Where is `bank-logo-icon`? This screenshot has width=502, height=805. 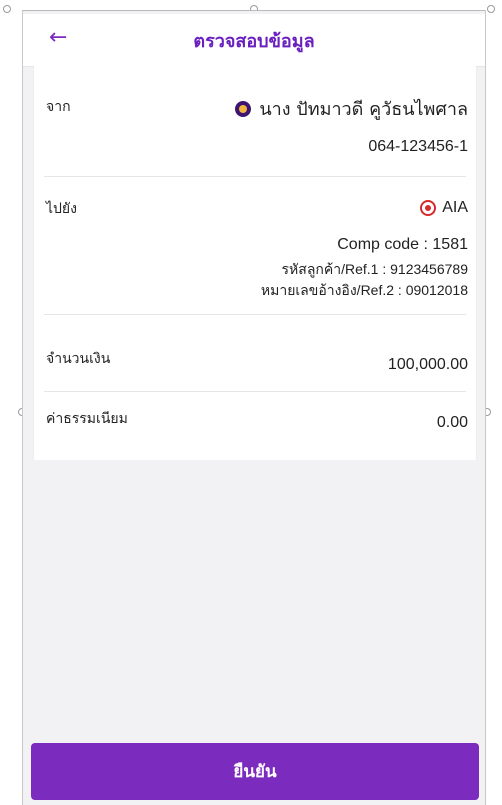 bank-logo-icon is located at coordinates (243, 108).